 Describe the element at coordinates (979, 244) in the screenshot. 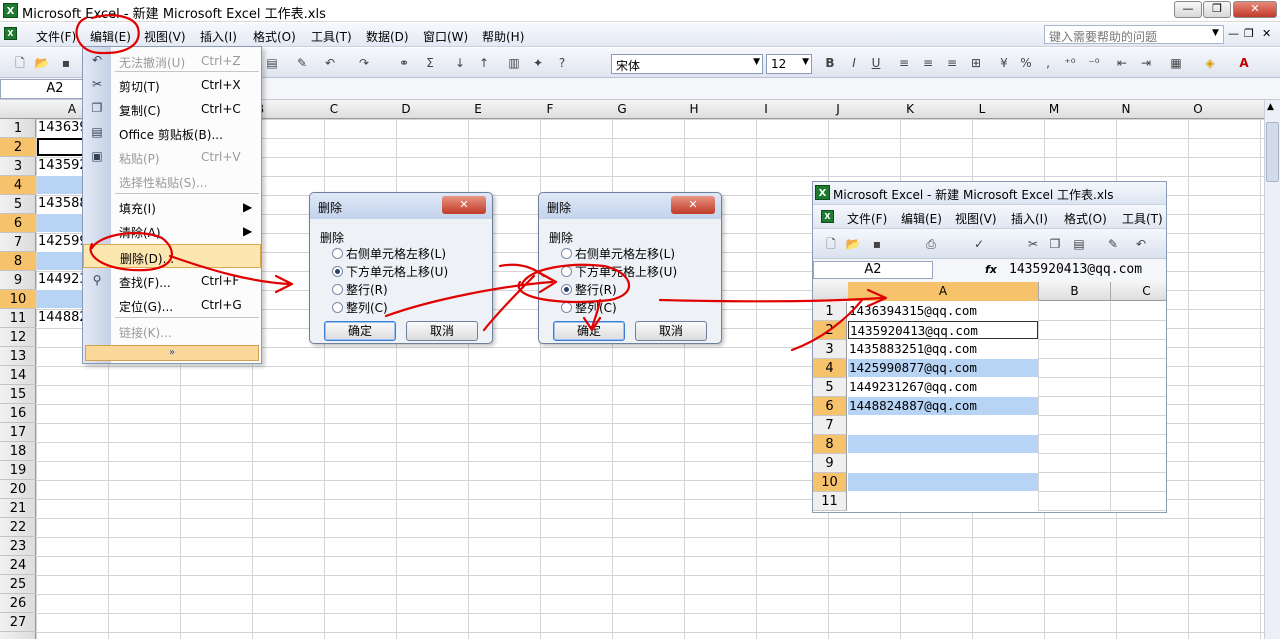

I see `spelling-icon: ✓` at that location.